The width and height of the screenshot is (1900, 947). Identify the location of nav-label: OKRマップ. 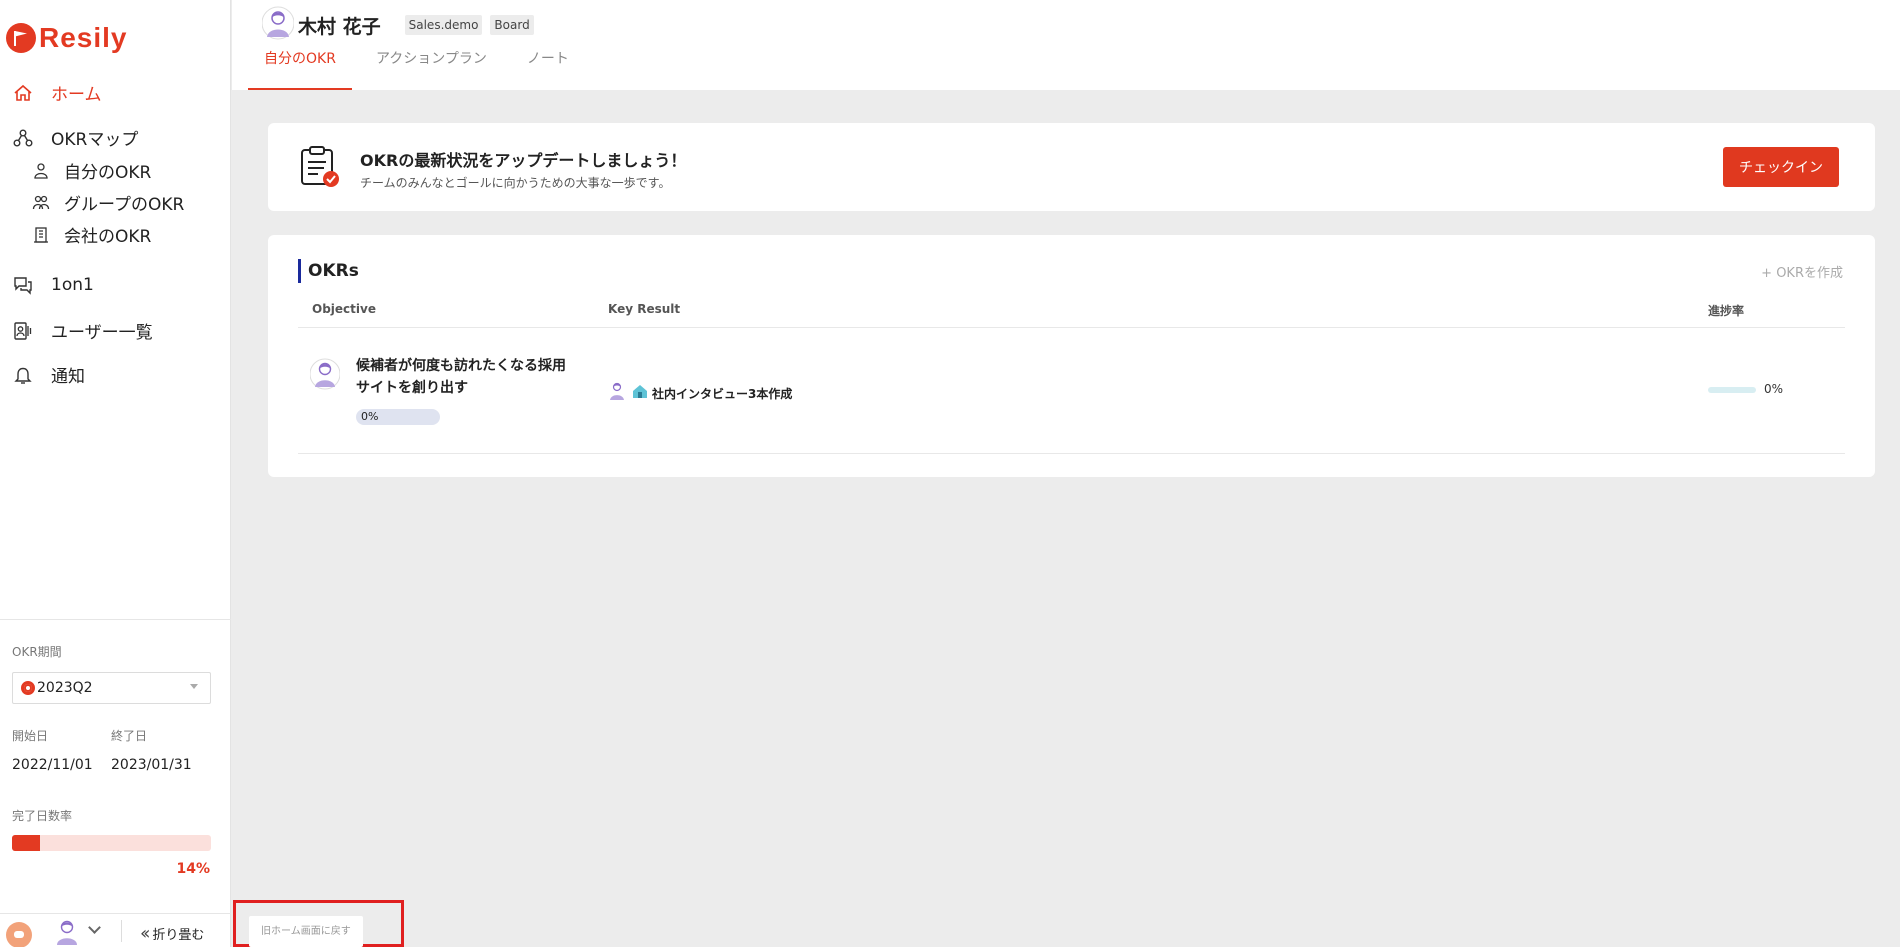
(95, 140).